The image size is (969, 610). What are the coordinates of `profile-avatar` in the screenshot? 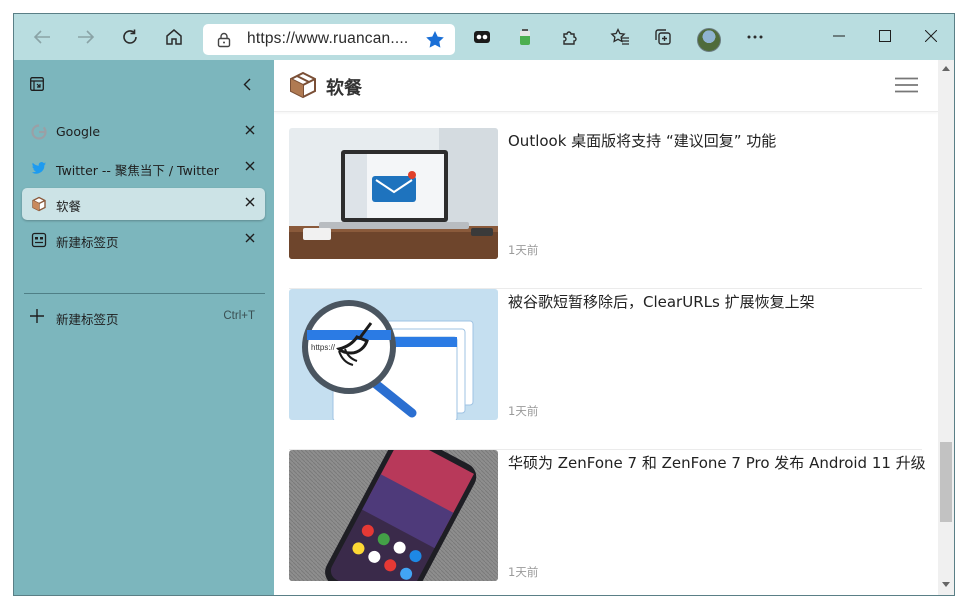 It's located at (709, 40).